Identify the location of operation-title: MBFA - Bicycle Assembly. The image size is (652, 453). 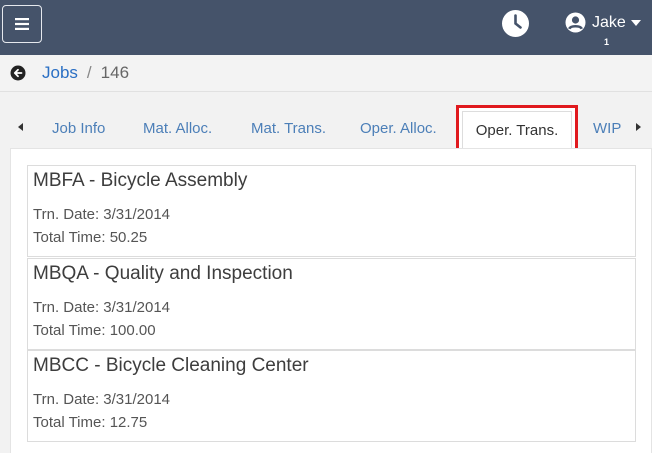
(140, 180).